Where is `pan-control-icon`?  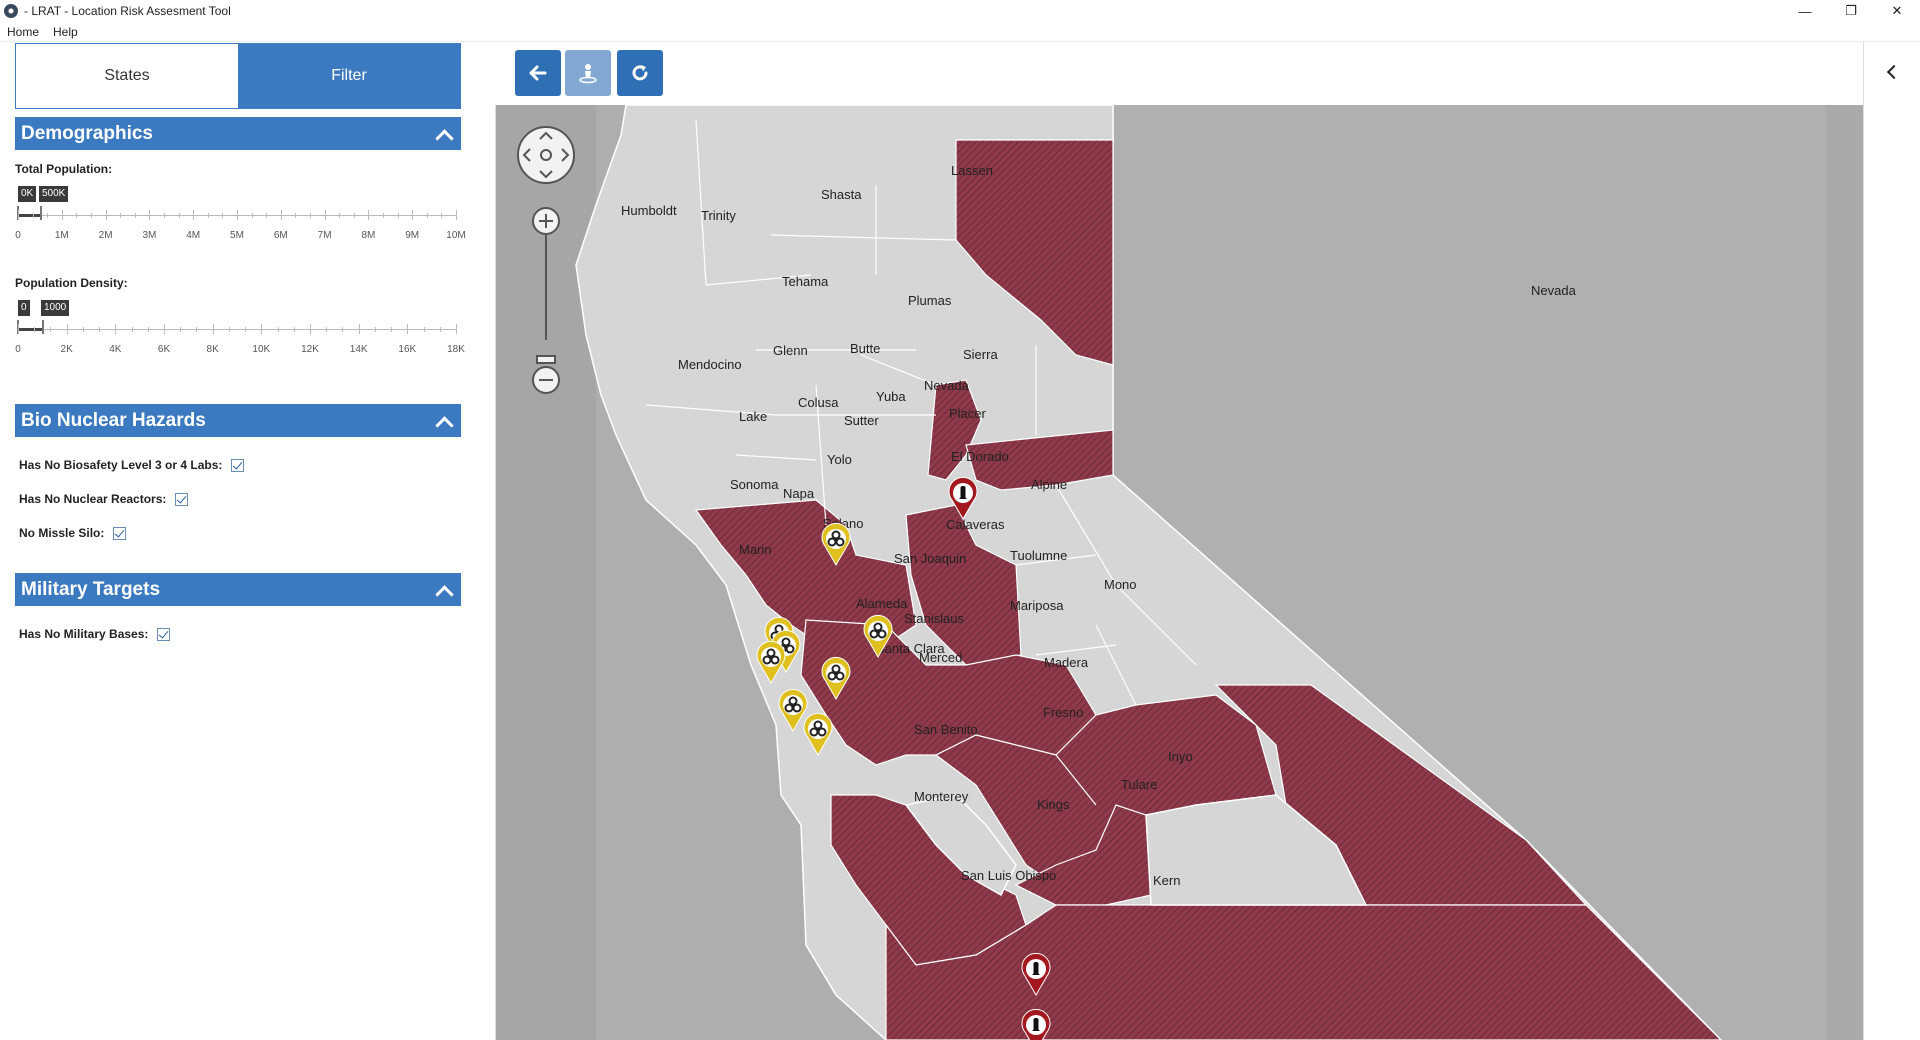 pan-control-icon is located at coordinates (546, 155).